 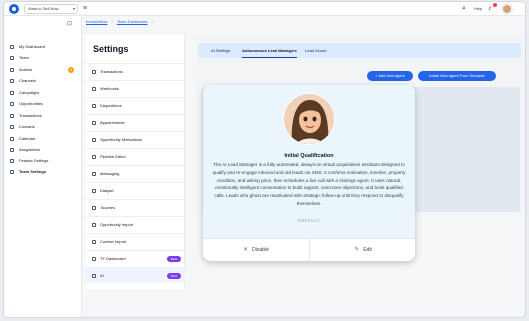 I want to click on settings-item-label: AI, so click(x=102, y=275).